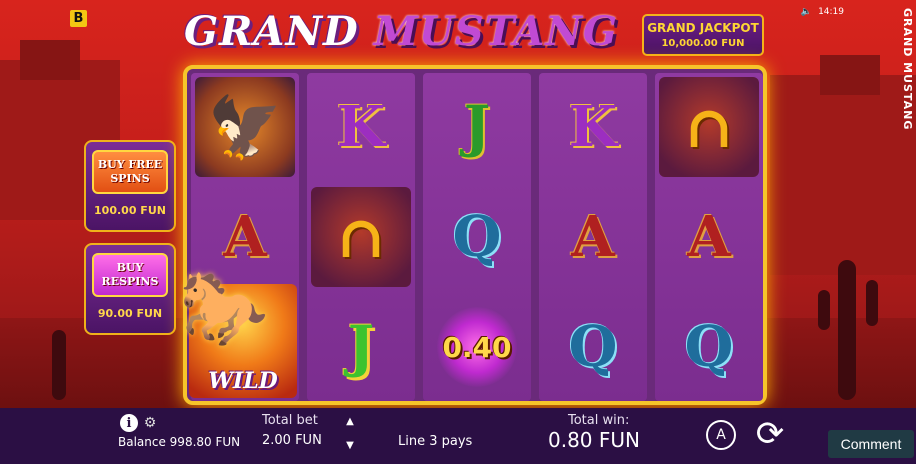 This screenshot has width=916, height=464. I want to click on total-win-value: 0.80 FUN, so click(594, 440).